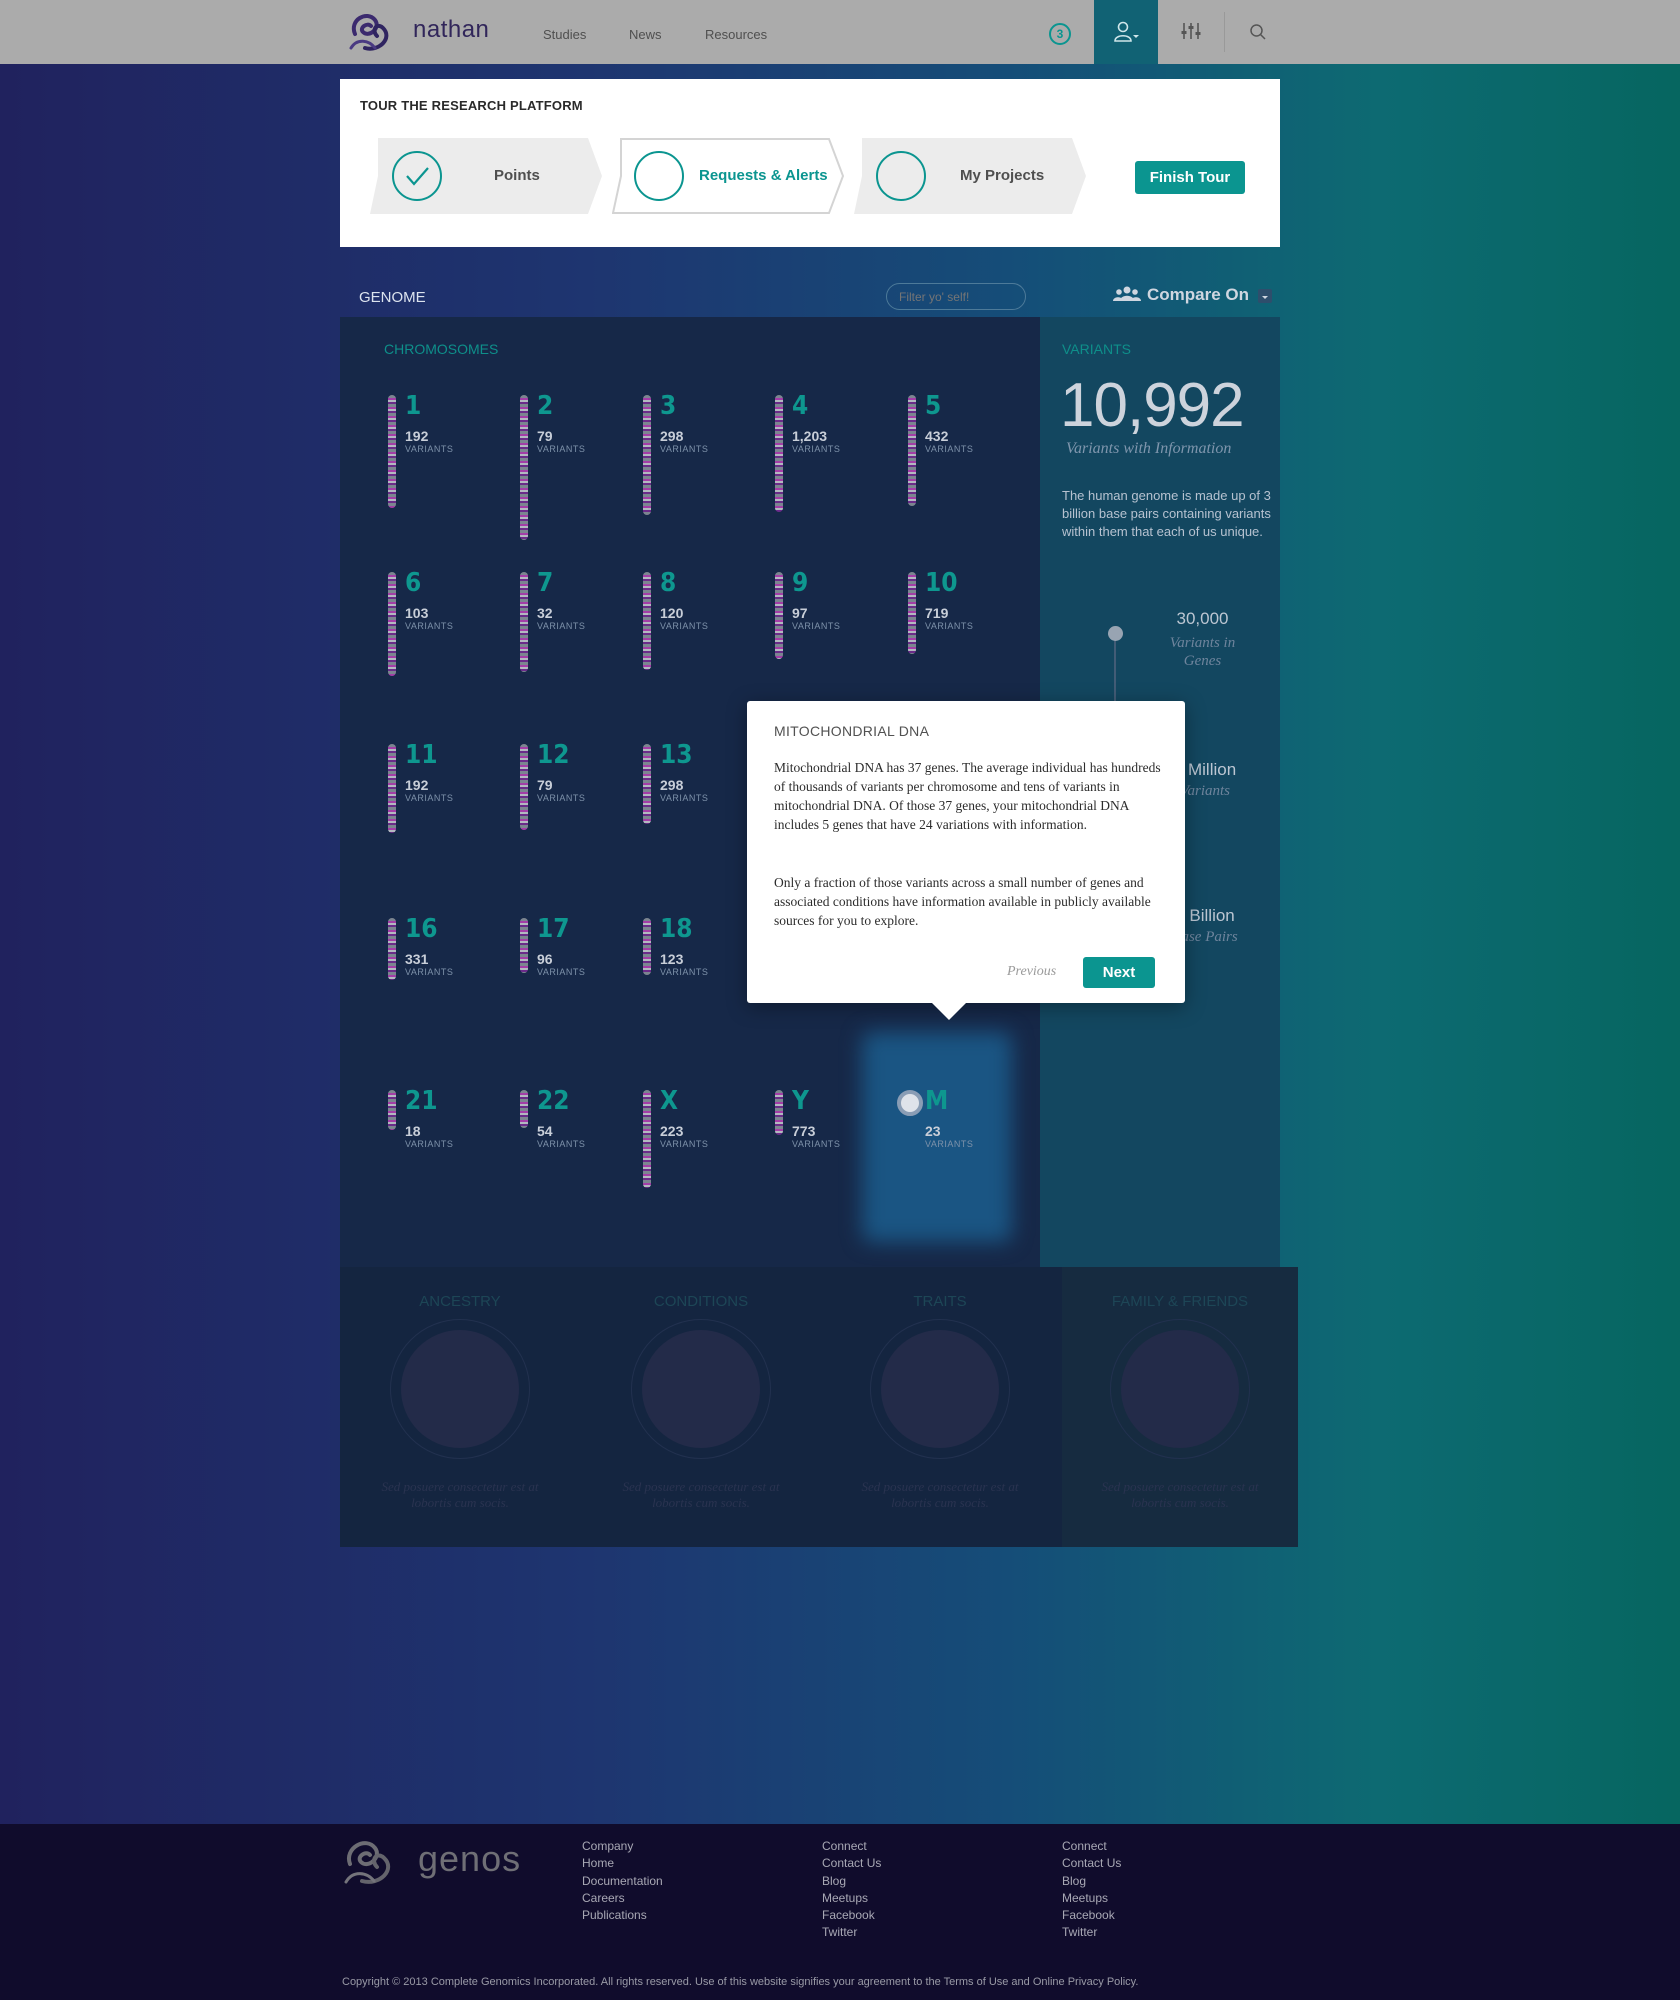 The height and width of the screenshot is (2000, 1680). Describe the element at coordinates (1119, 972) in the screenshot. I see `next-button: Next` at that location.